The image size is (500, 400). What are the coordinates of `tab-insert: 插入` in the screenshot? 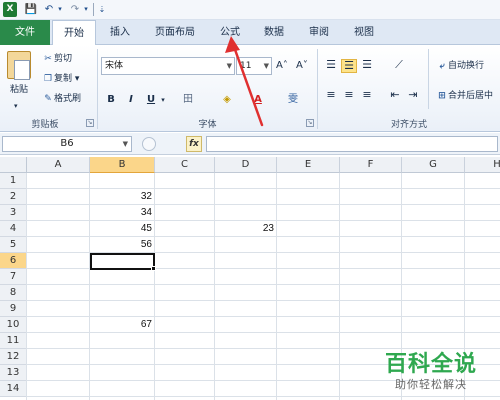 It's located at (120, 32).